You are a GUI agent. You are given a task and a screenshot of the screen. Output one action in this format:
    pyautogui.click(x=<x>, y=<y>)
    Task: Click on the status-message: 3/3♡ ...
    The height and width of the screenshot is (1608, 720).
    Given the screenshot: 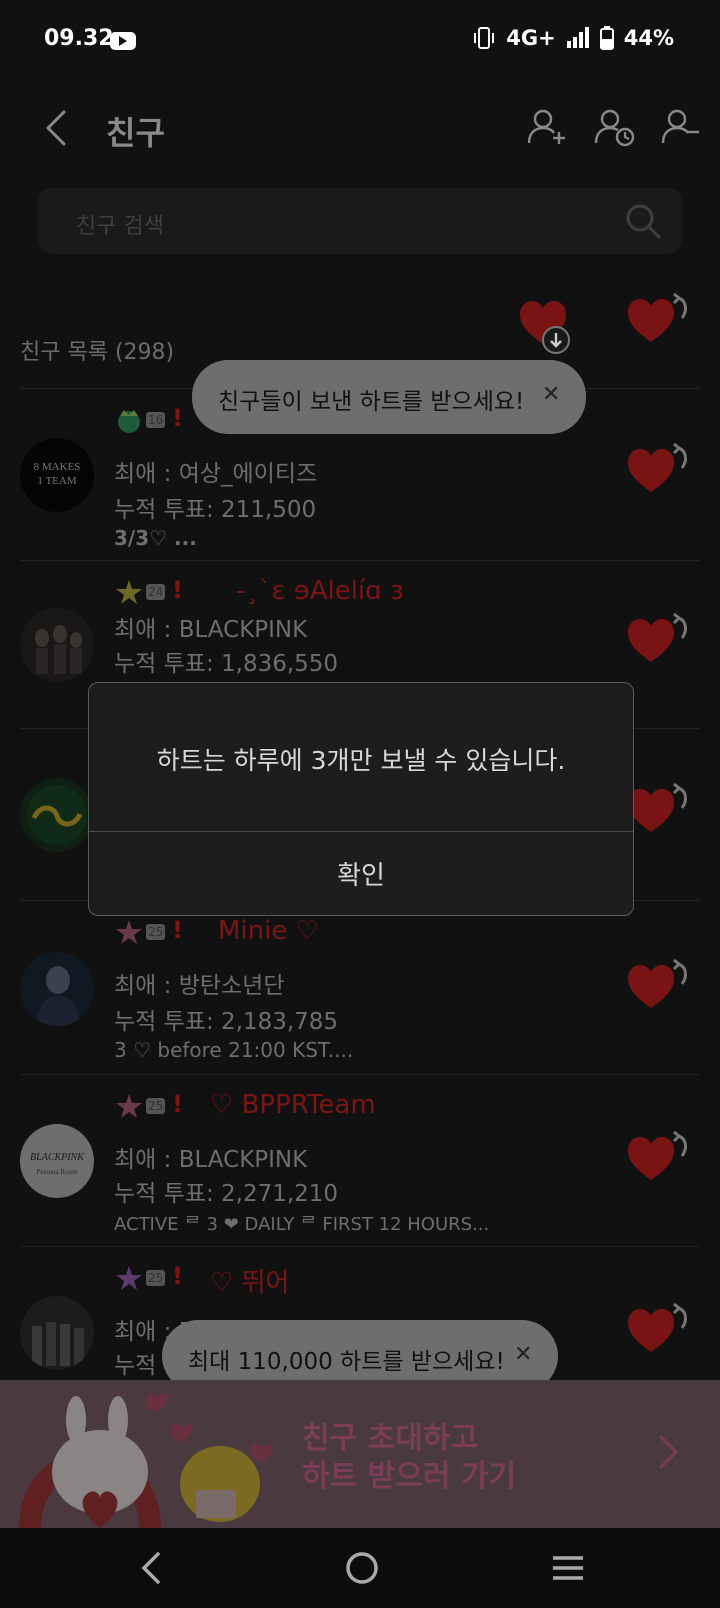 What is the action you would take?
    pyautogui.click(x=155, y=538)
    